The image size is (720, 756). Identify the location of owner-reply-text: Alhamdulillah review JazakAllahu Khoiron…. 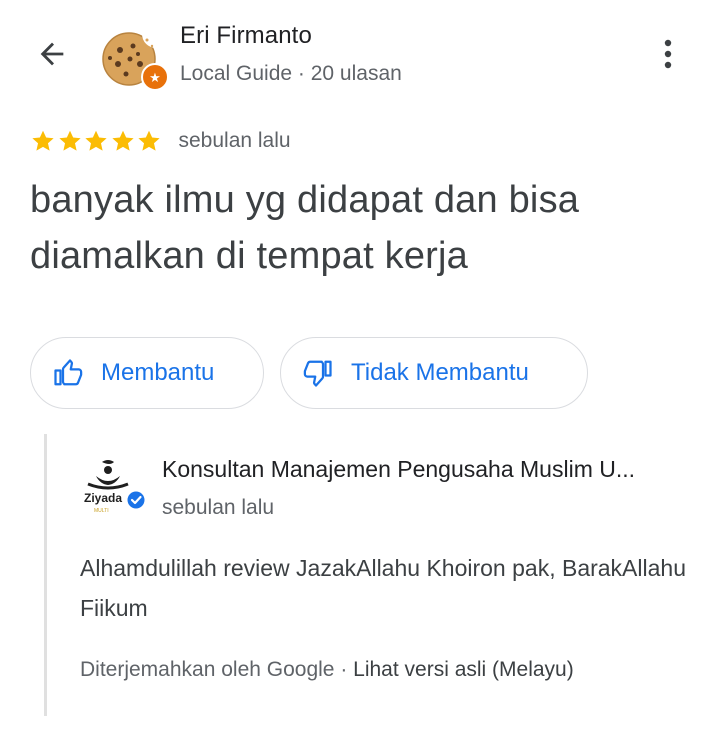
(383, 588).